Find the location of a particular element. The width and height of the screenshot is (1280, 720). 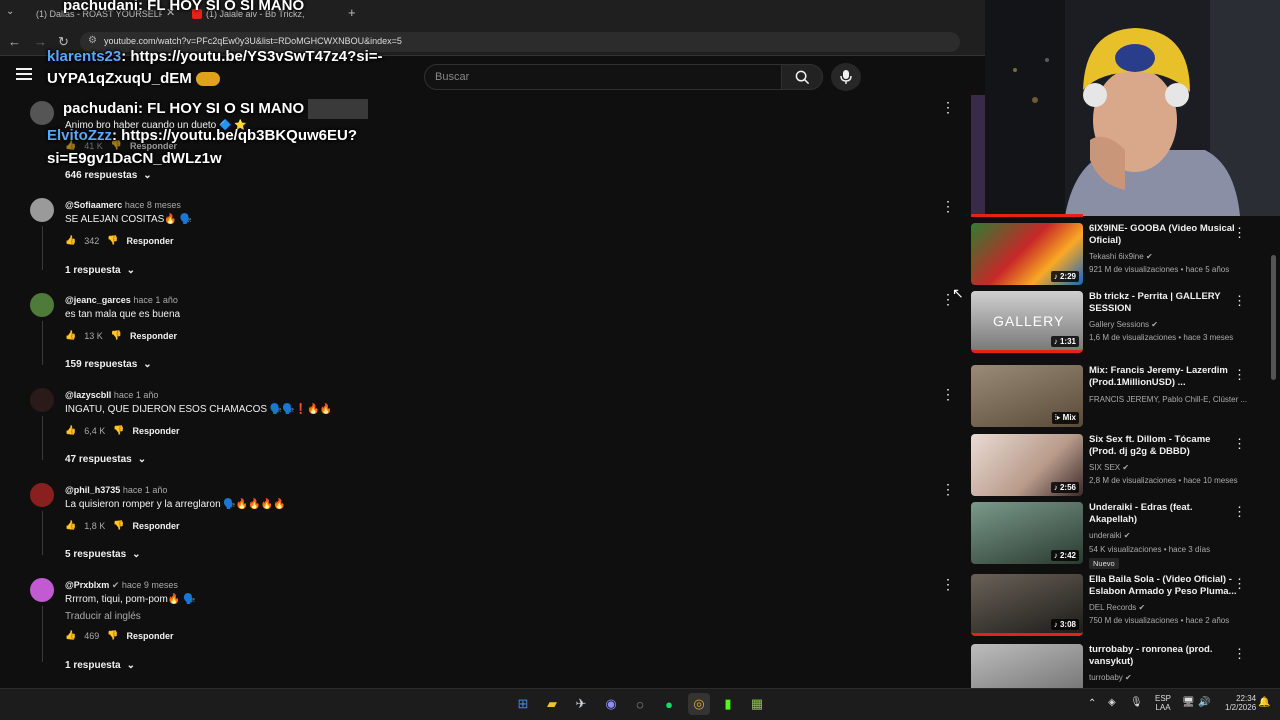

steam-icon: ✈ is located at coordinates (581, 704).